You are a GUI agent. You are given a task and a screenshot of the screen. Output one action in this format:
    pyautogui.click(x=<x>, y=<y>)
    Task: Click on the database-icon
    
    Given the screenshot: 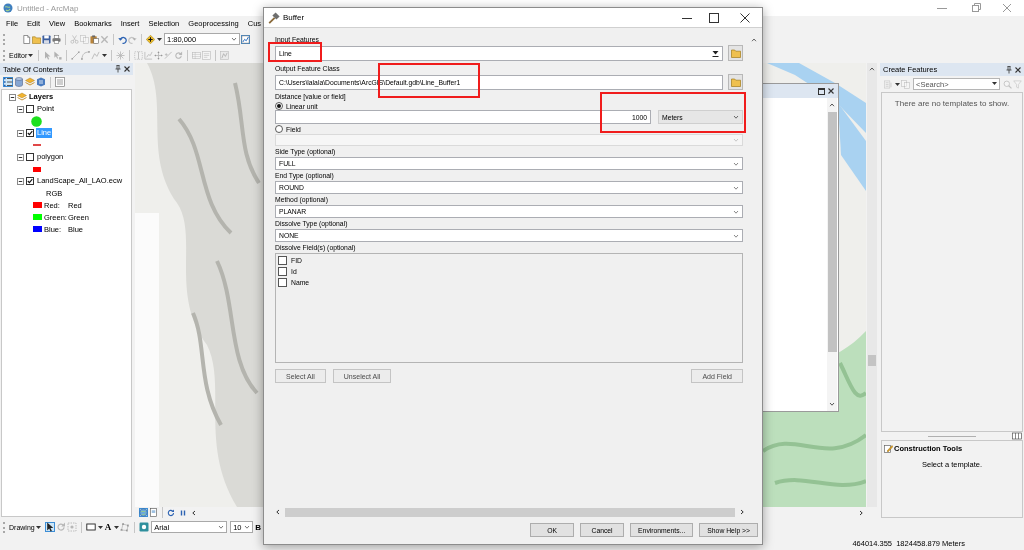 What is the action you would take?
    pyautogui.click(x=19, y=82)
    